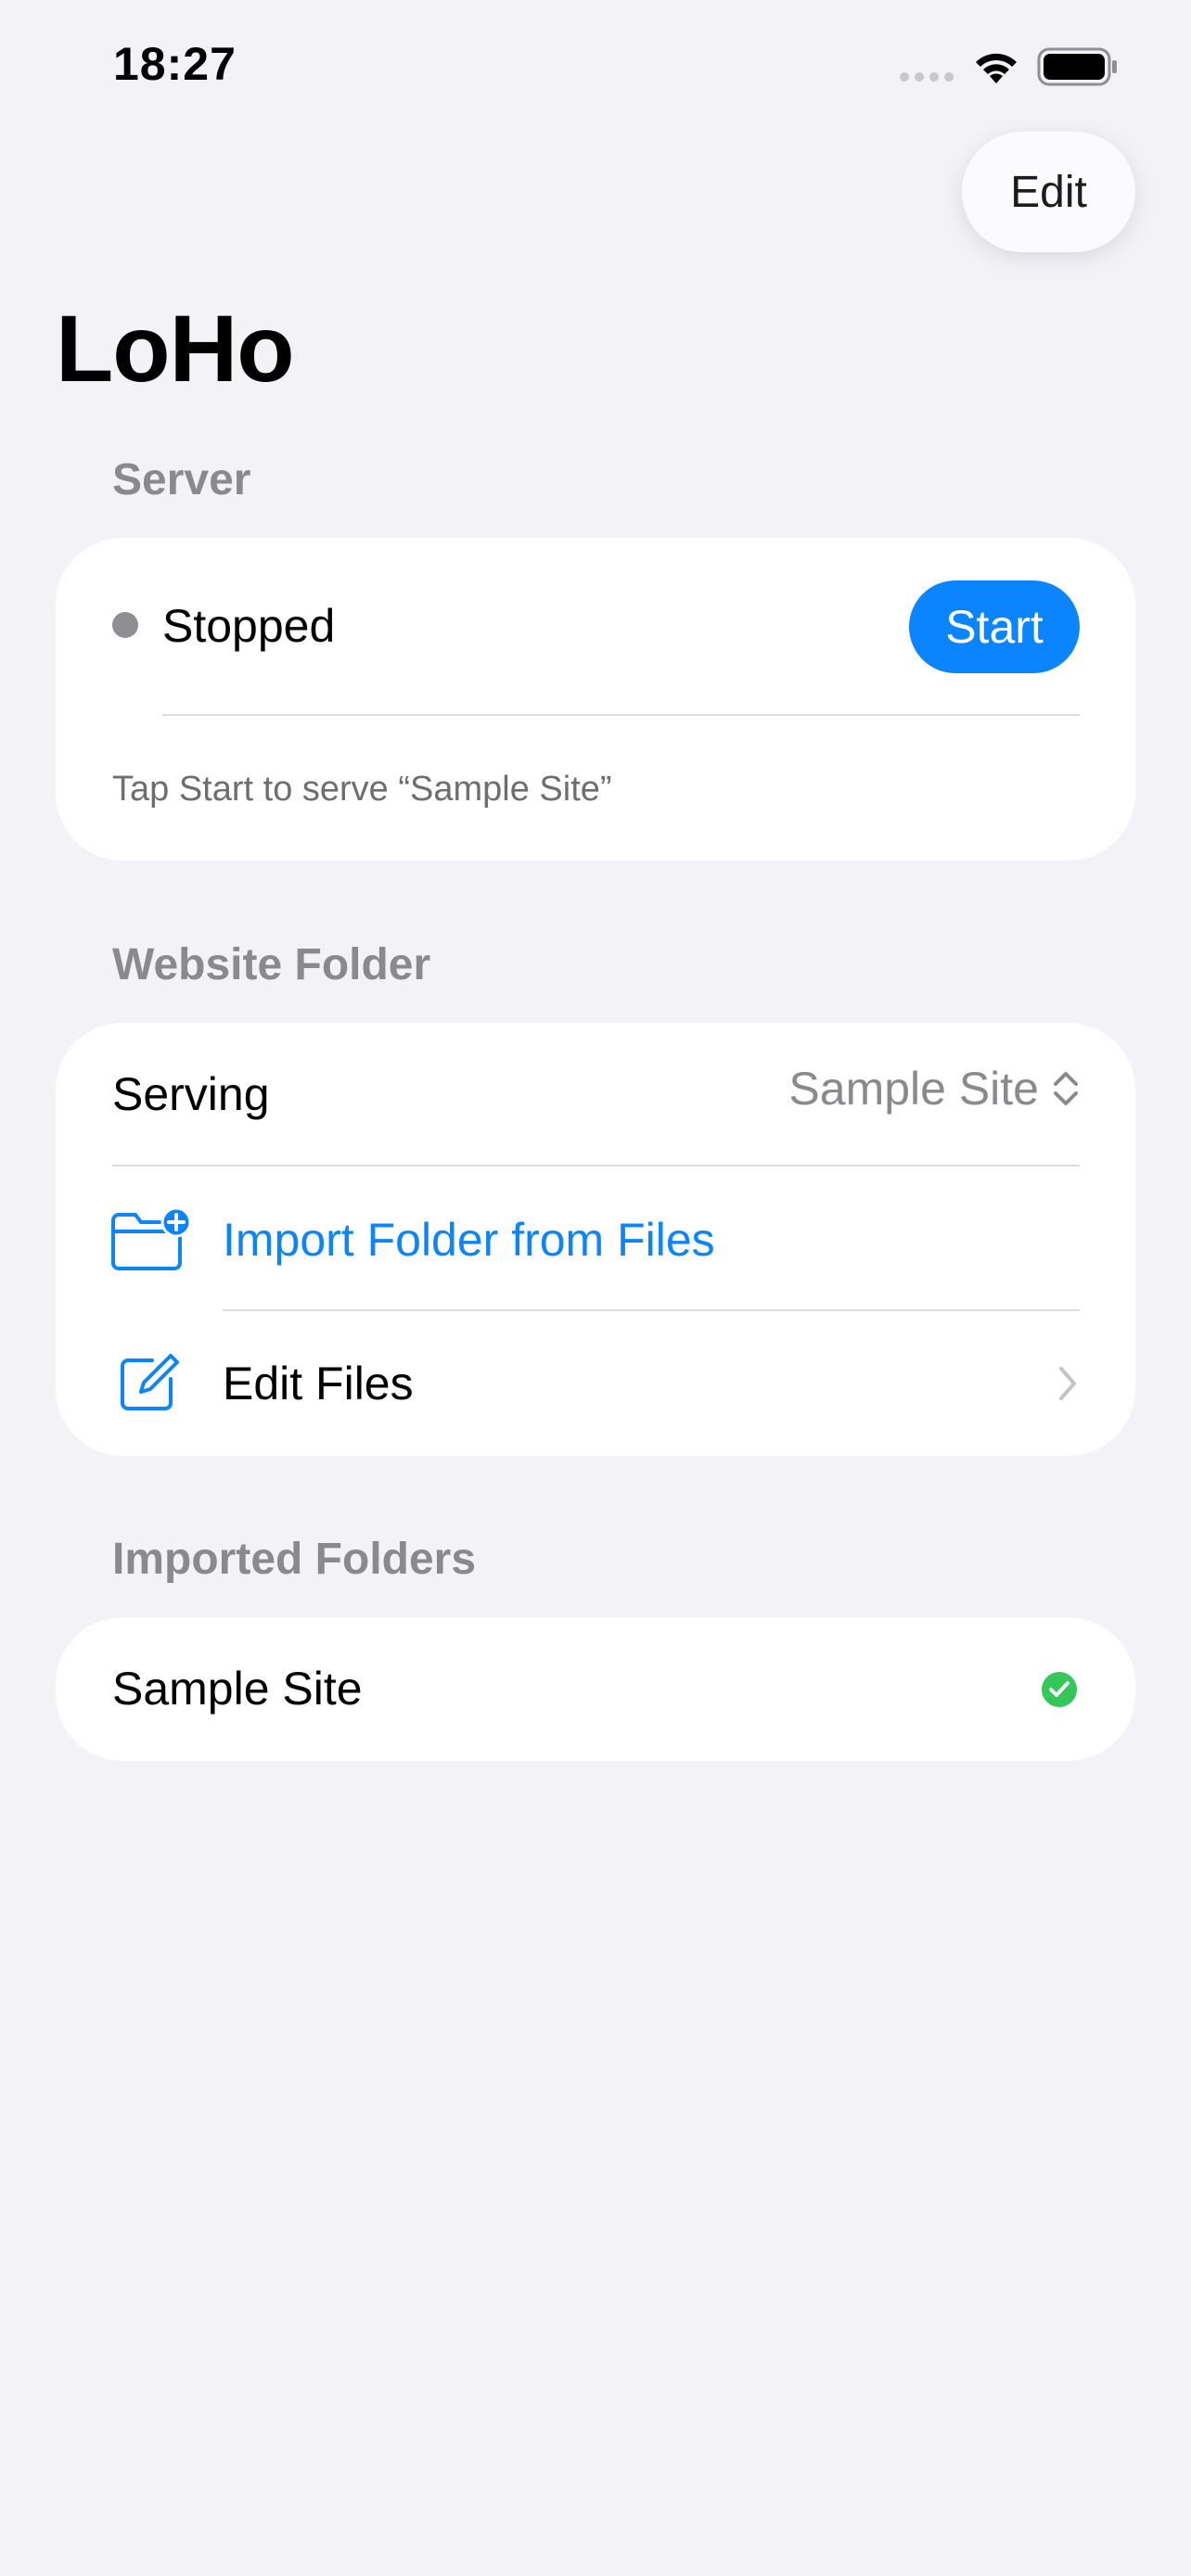 This screenshot has height=2576, width=1191. Describe the element at coordinates (191, 1094) in the screenshot. I see `serving-label: Serving` at that location.